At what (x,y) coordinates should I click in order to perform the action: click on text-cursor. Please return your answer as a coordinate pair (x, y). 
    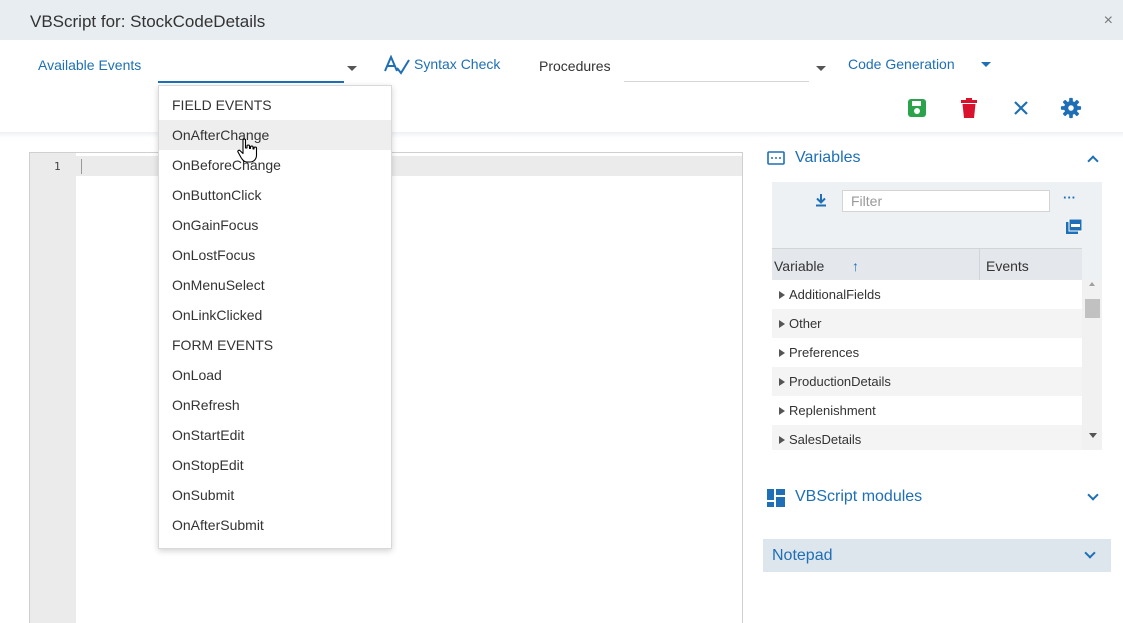
    Looking at the image, I should click on (81, 166).